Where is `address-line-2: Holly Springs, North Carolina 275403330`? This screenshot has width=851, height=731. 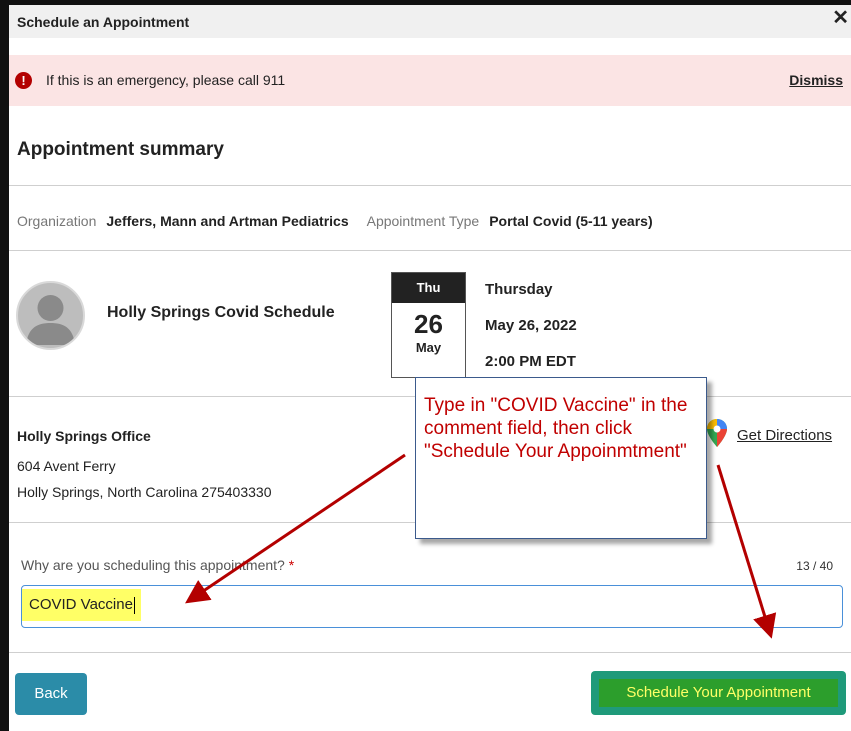 address-line-2: Holly Springs, North Carolina 275403330 is located at coordinates (144, 492).